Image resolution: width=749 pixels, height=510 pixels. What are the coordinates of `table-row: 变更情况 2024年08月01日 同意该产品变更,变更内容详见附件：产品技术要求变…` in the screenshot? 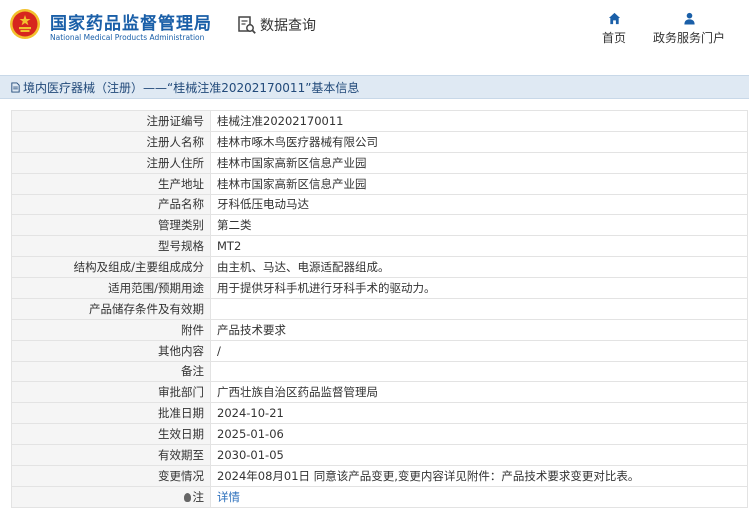 It's located at (379, 475).